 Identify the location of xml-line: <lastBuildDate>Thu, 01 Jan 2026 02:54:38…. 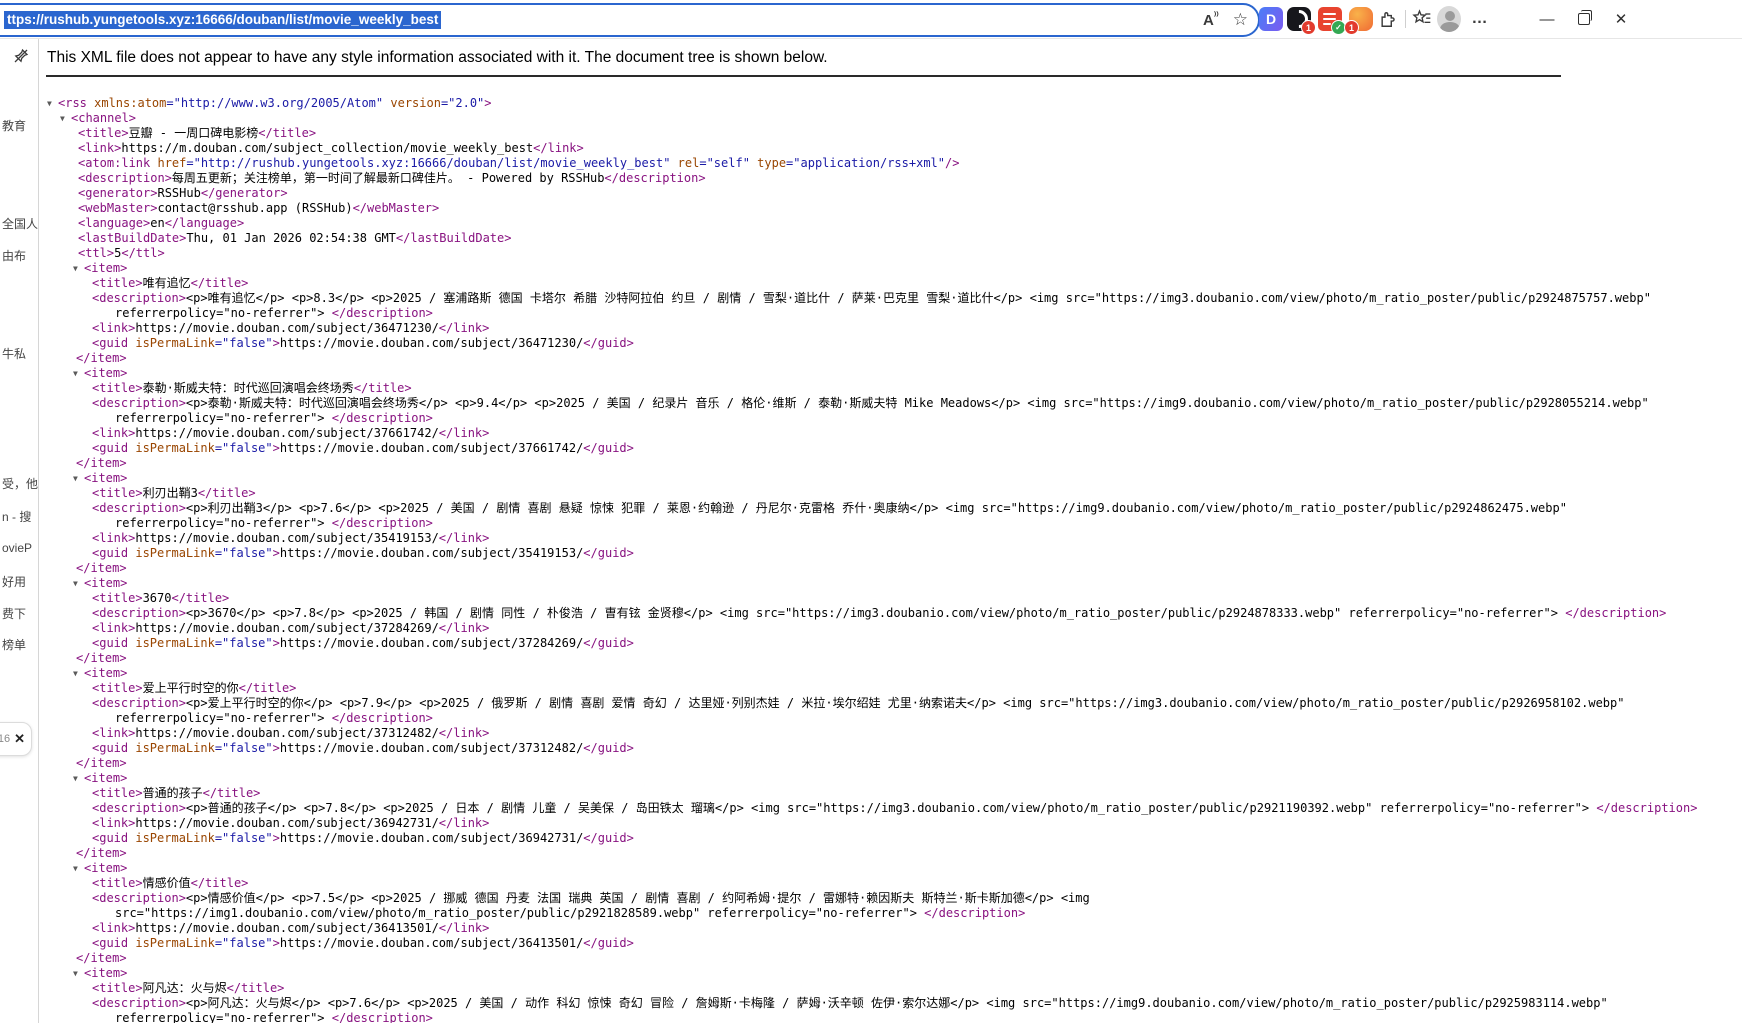
(295, 238).